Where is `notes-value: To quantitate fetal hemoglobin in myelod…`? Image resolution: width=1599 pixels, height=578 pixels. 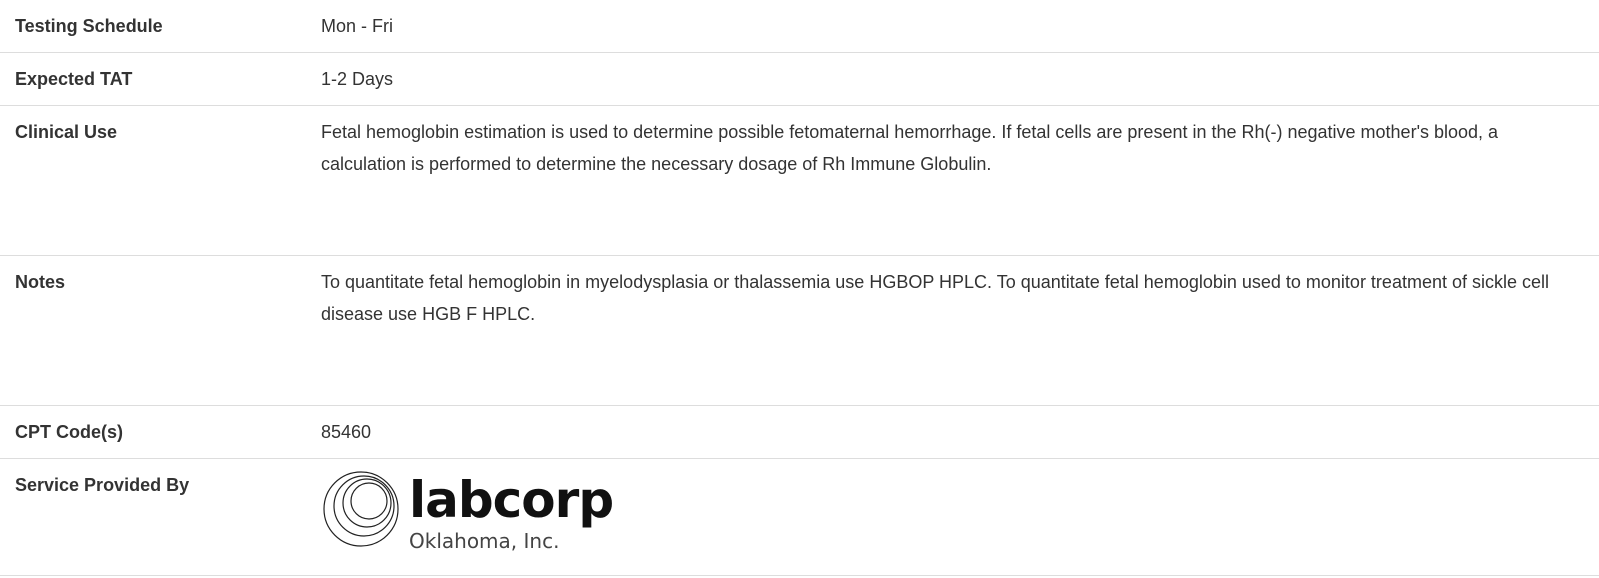
notes-value: To quantitate fetal hemoglobin in myelod… is located at coordinates (935, 298).